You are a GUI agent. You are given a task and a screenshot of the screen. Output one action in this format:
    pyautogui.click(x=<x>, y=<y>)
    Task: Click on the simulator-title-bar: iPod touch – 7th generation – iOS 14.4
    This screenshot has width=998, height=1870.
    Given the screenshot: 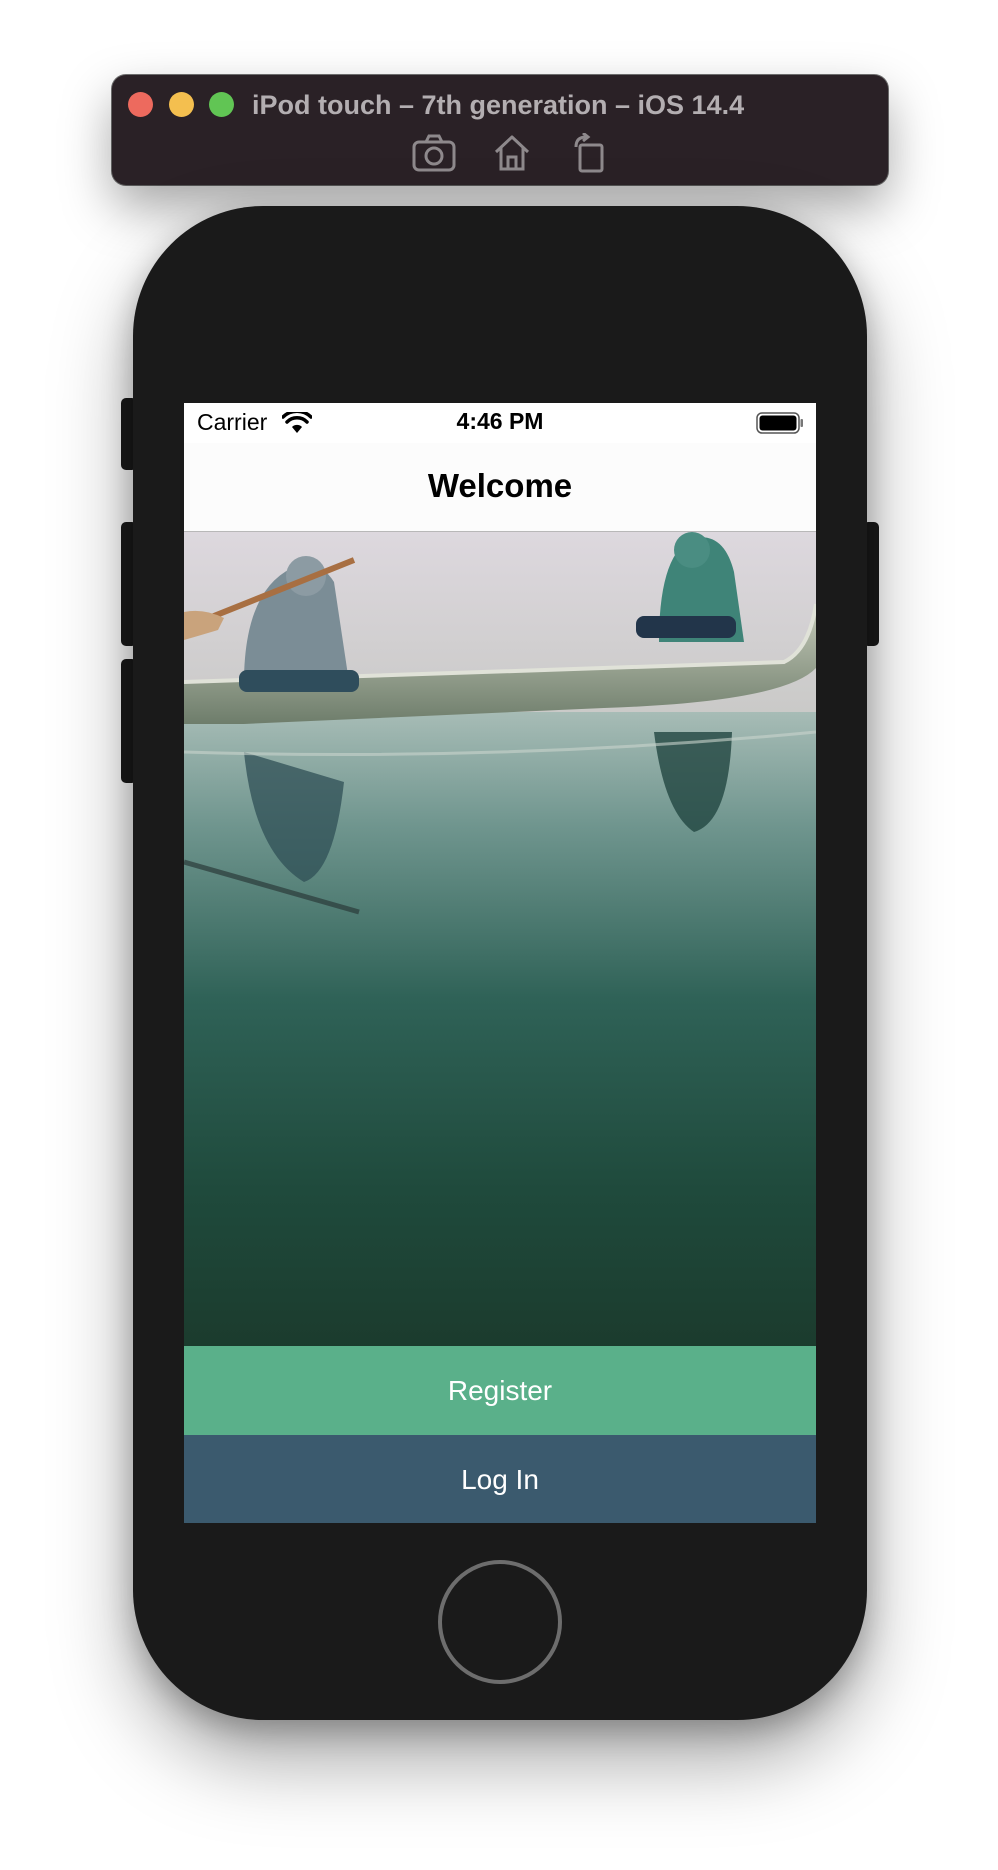 What is the action you would take?
    pyautogui.click(x=500, y=130)
    